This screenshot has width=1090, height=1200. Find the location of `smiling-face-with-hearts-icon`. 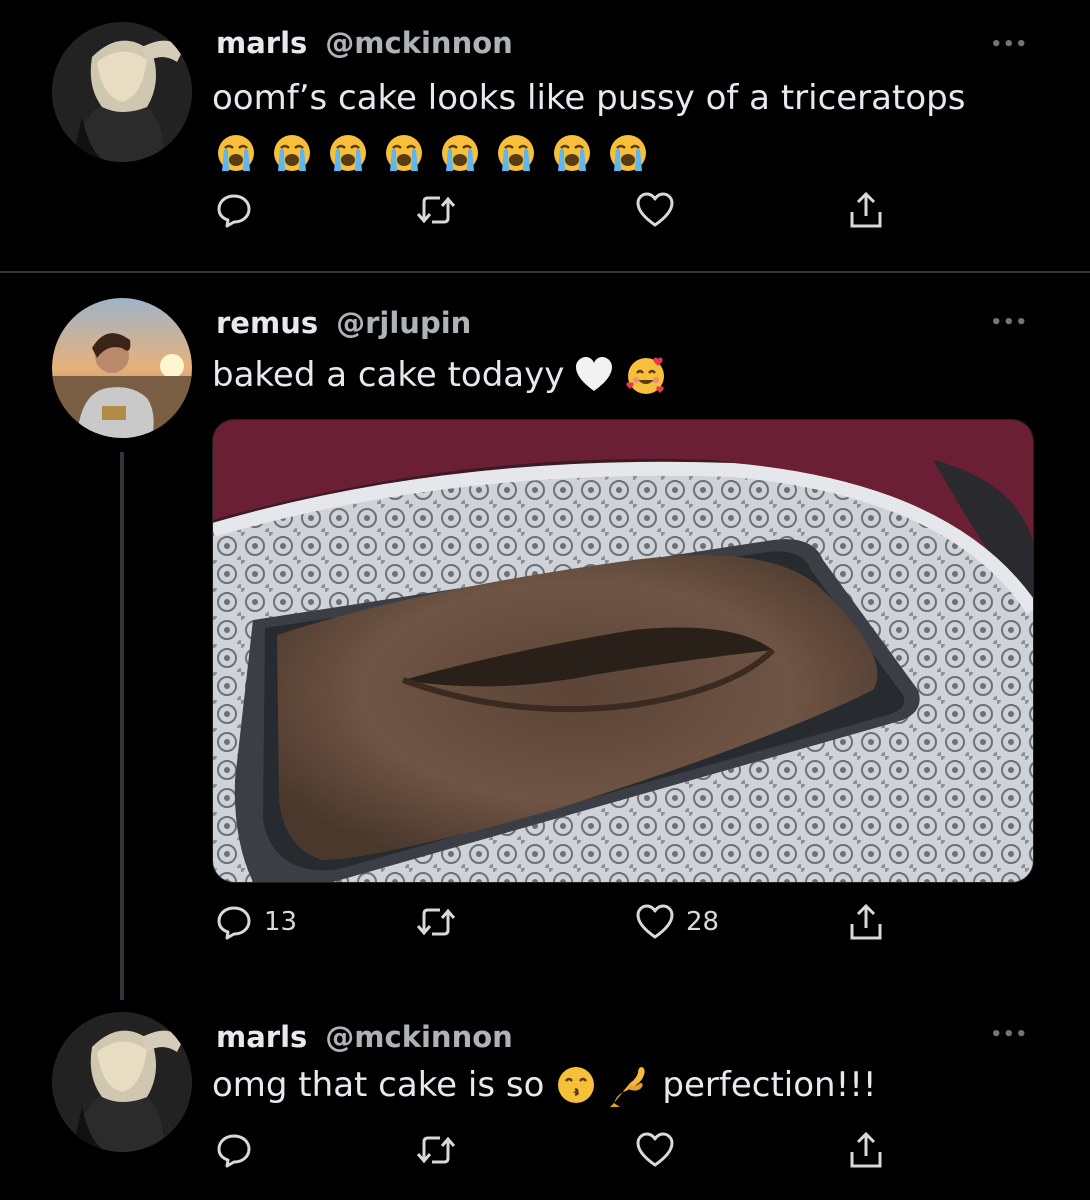

smiling-face-with-hearts-icon is located at coordinates (646, 375).